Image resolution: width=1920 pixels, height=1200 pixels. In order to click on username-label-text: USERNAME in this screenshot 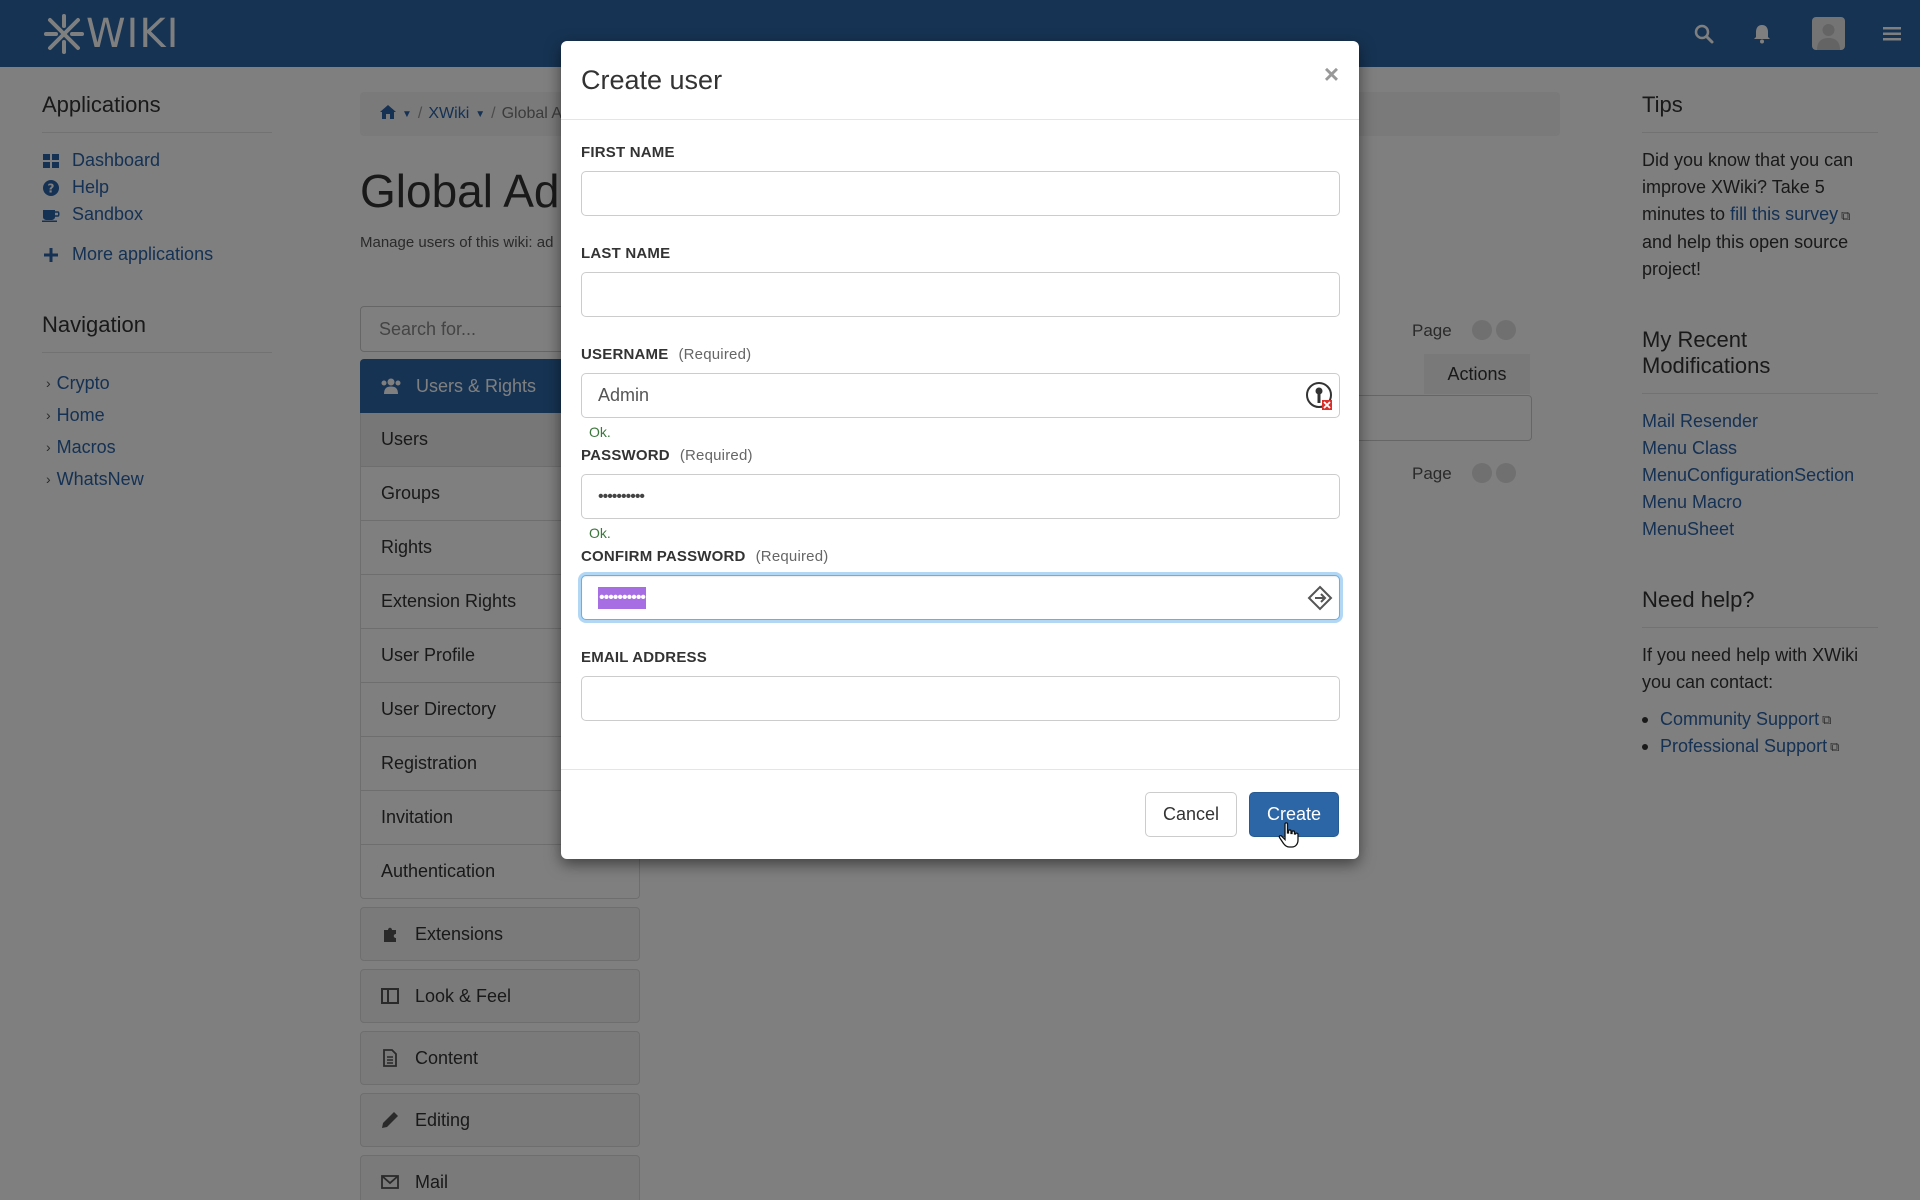, I will do `click(625, 354)`.